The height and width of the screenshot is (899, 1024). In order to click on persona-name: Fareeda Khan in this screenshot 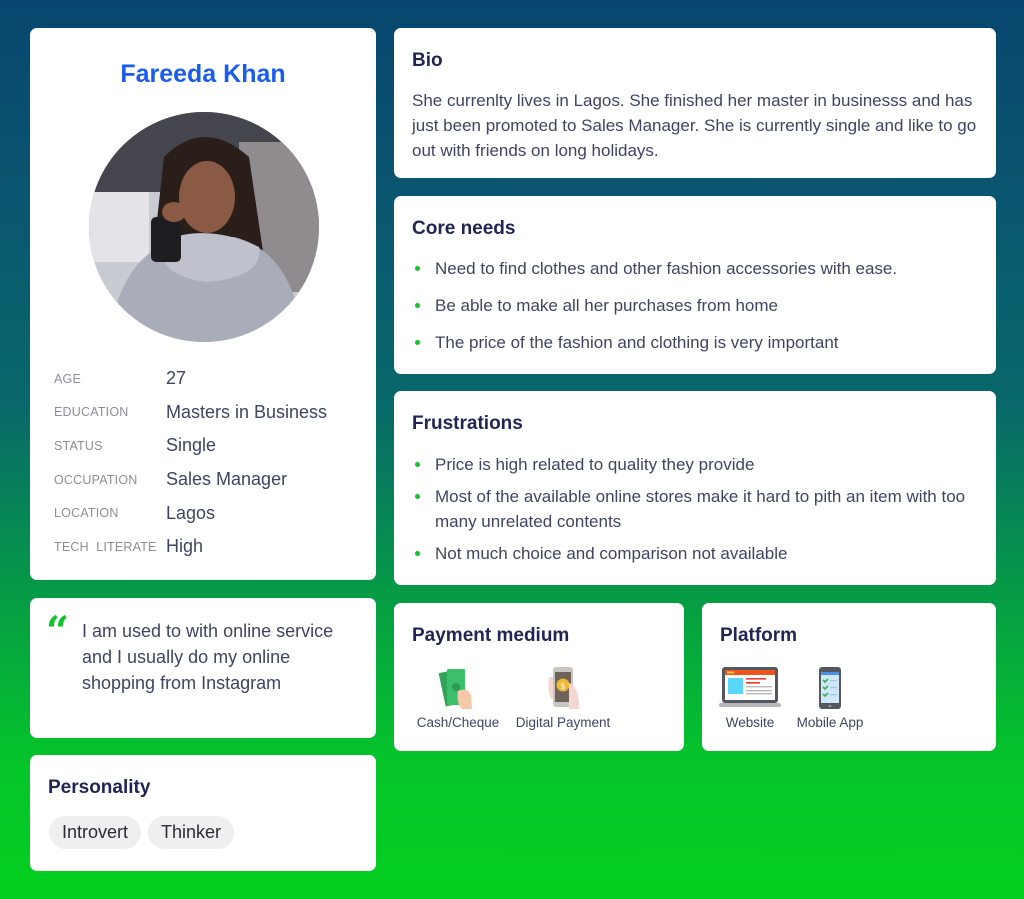, I will do `click(203, 74)`.